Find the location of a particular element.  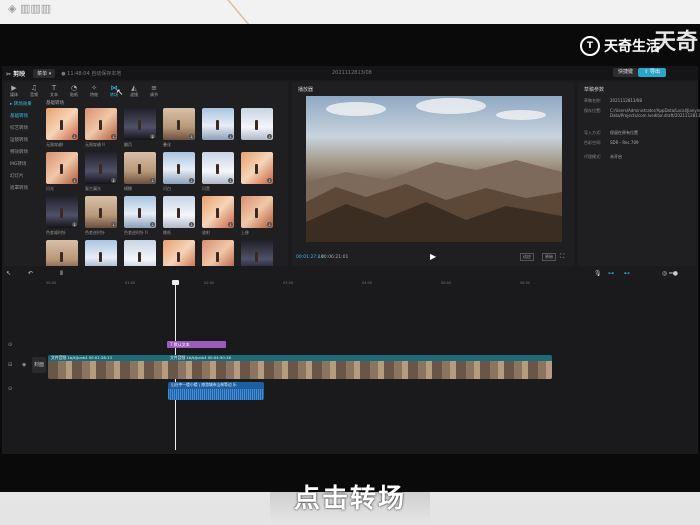

tool-filter: ◭ 滤镜 is located at coordinates (134, 90).